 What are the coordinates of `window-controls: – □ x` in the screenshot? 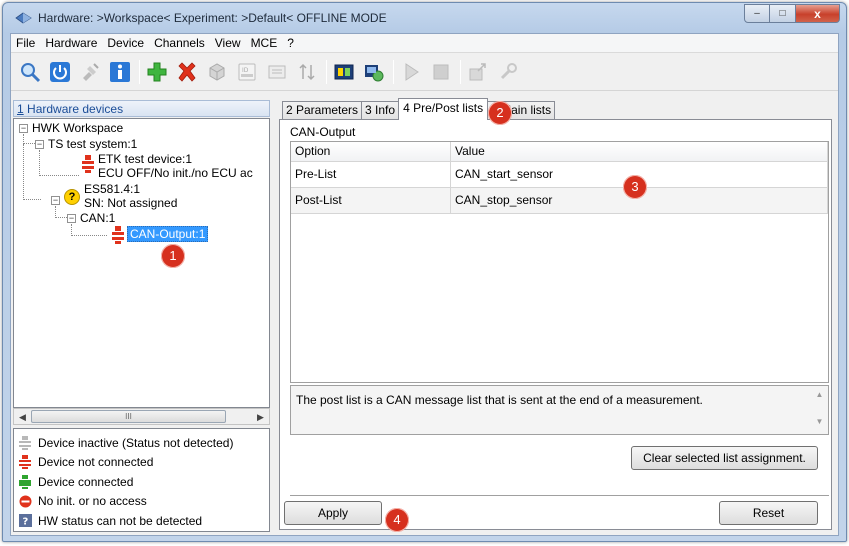 It's located at (792, 13).